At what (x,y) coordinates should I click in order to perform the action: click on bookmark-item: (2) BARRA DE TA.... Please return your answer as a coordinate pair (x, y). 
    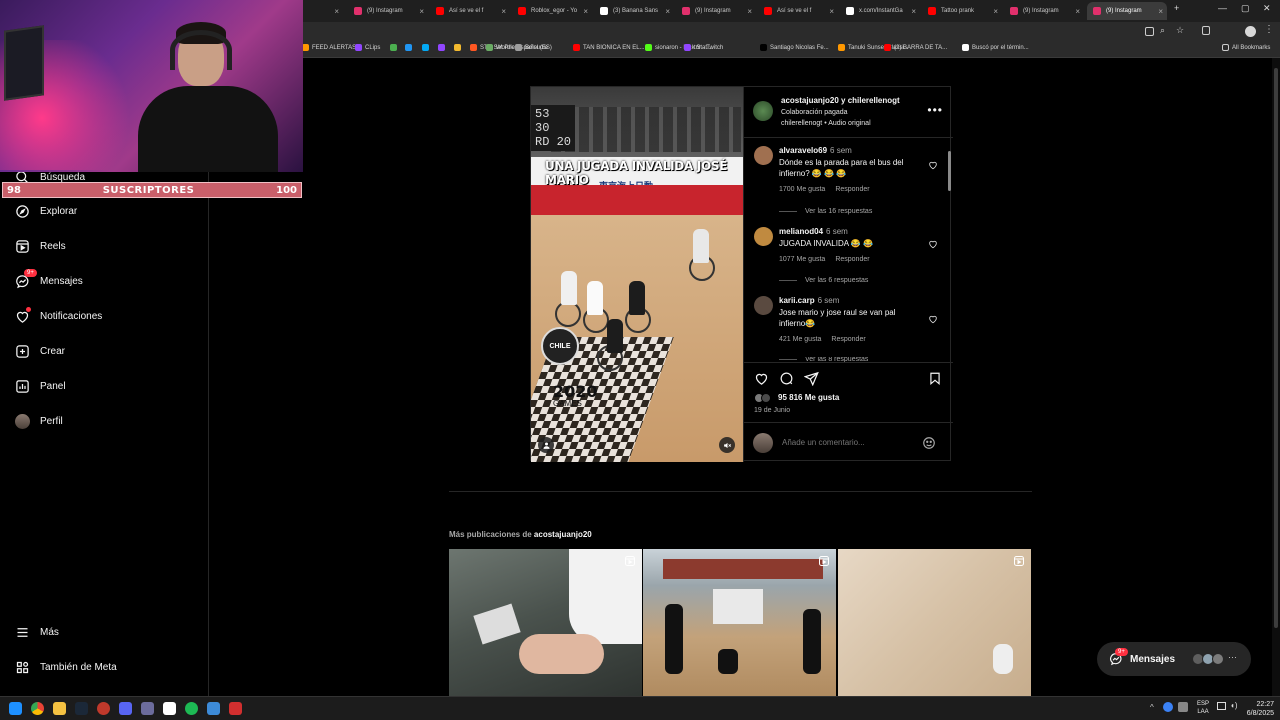
    Looking at the image, I should click on (915, 47).